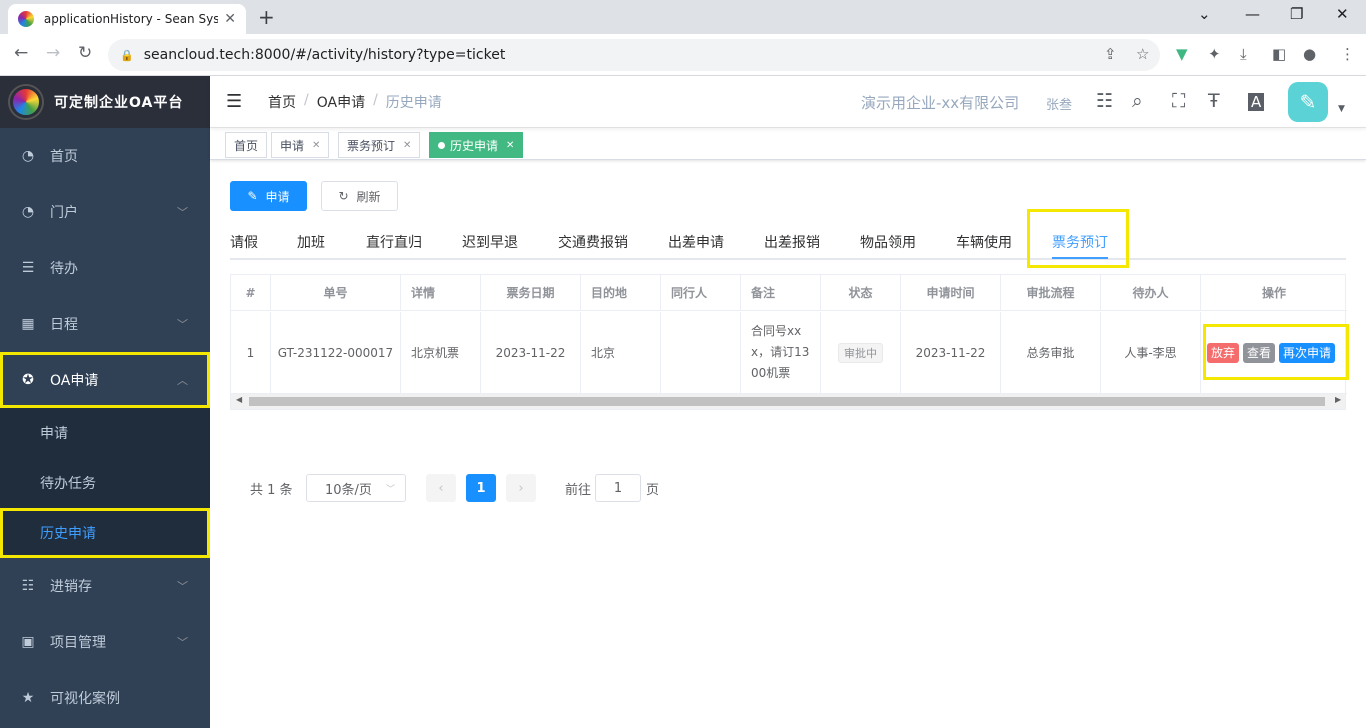 The height and width of the screenshot is (728, 1366). Describe the element at coordinates (1137, 101) in the screenshot. I see `search-icon: ⌕` at that location.